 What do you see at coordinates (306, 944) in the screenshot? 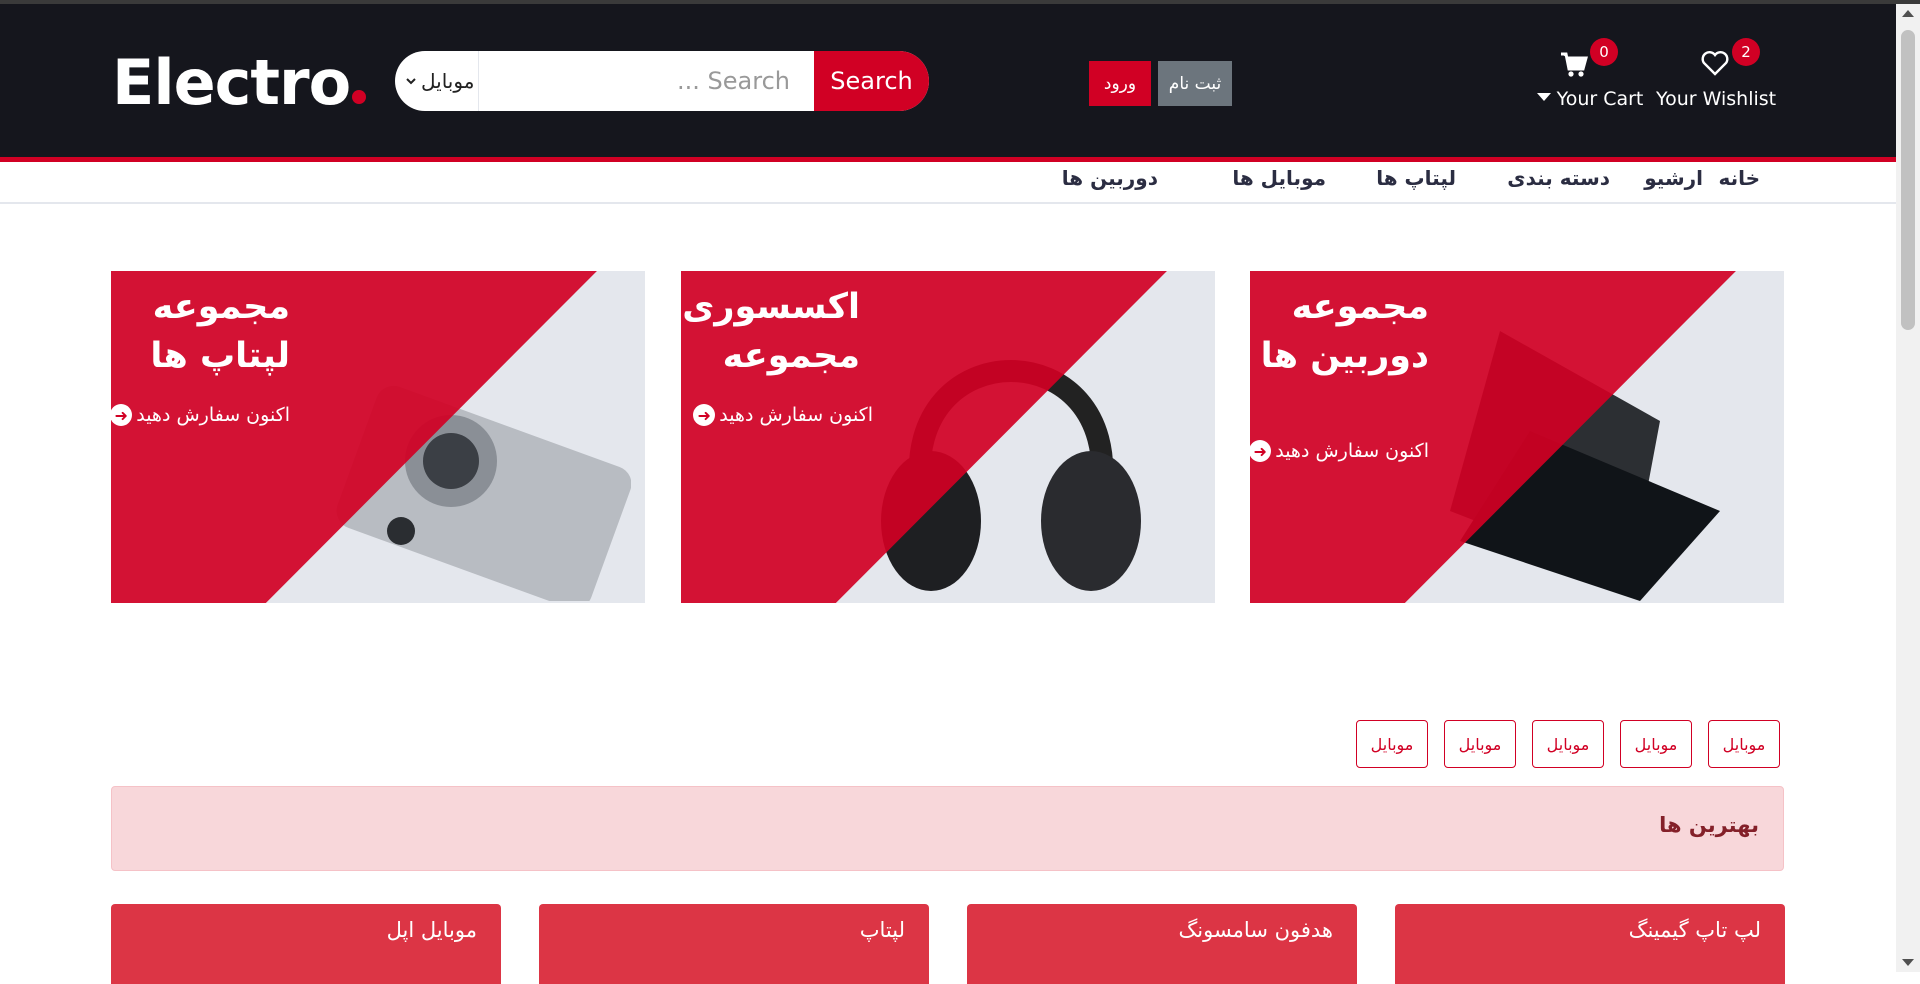
I see `product-card: موبایل اپل` at bounding box center [306, 944].